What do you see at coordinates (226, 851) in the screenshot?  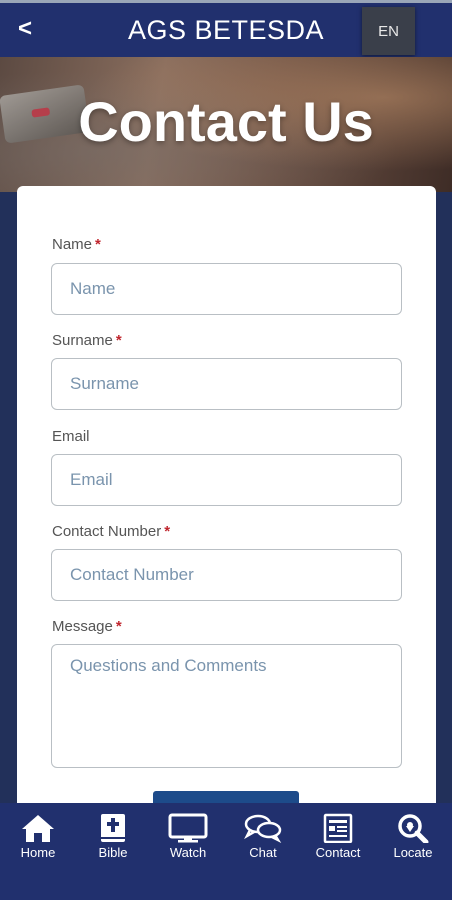 I see `bottom-navigation: Home Bible Watch Chat Contact Locate` at bounding box center [226, 851].